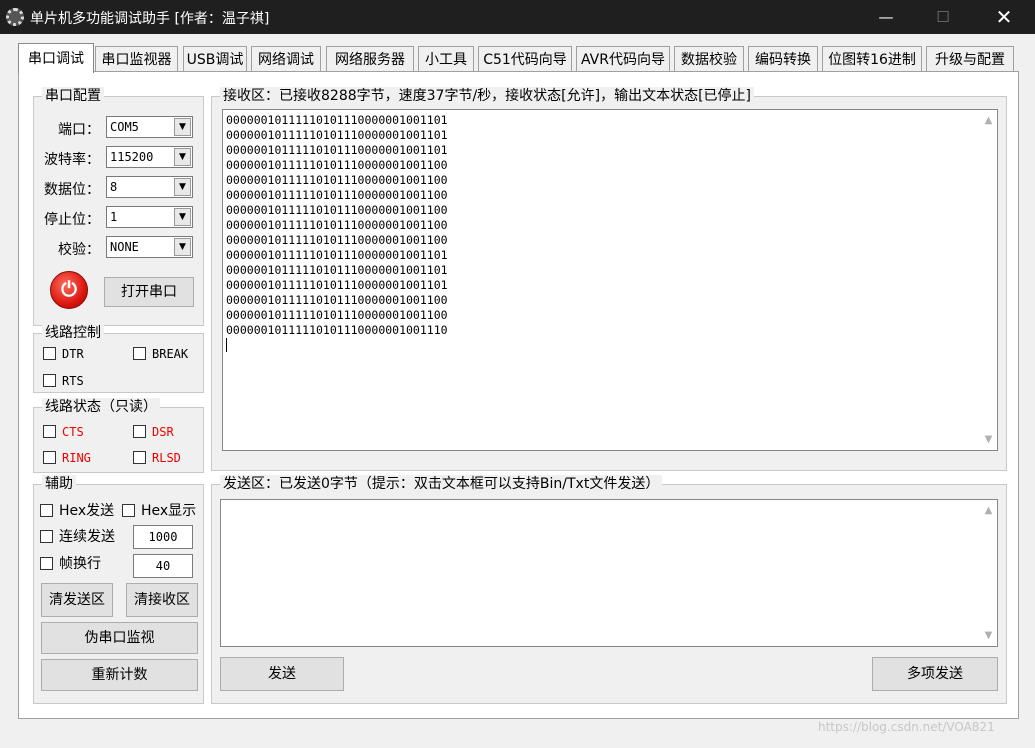 The width and height of the screenshot is (1035, 748). What do you see at coordinates (935, 674) in the screenshot?
I see `multi-send-button: 多项发送` at bounding box center [935, 674].